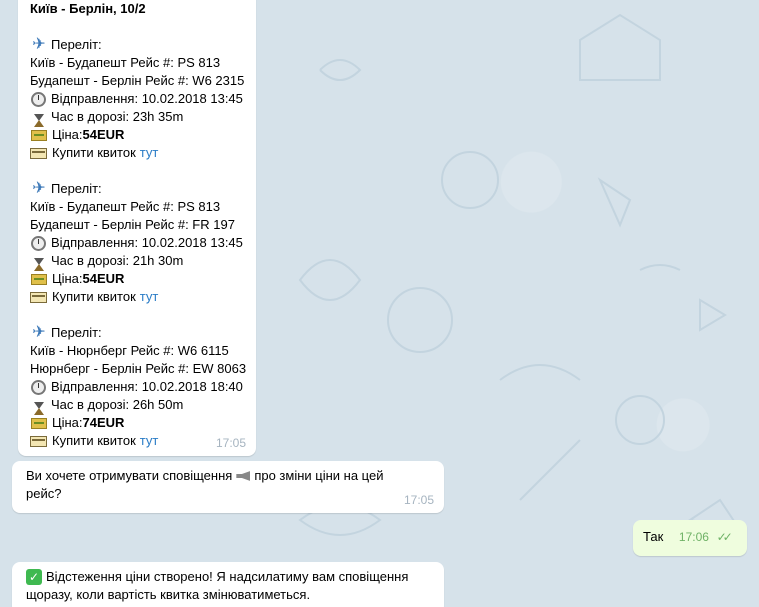 Image resolution: width=759 pixels, height=607 pixels. I want to click on speaker-icon, so click(243, 476).